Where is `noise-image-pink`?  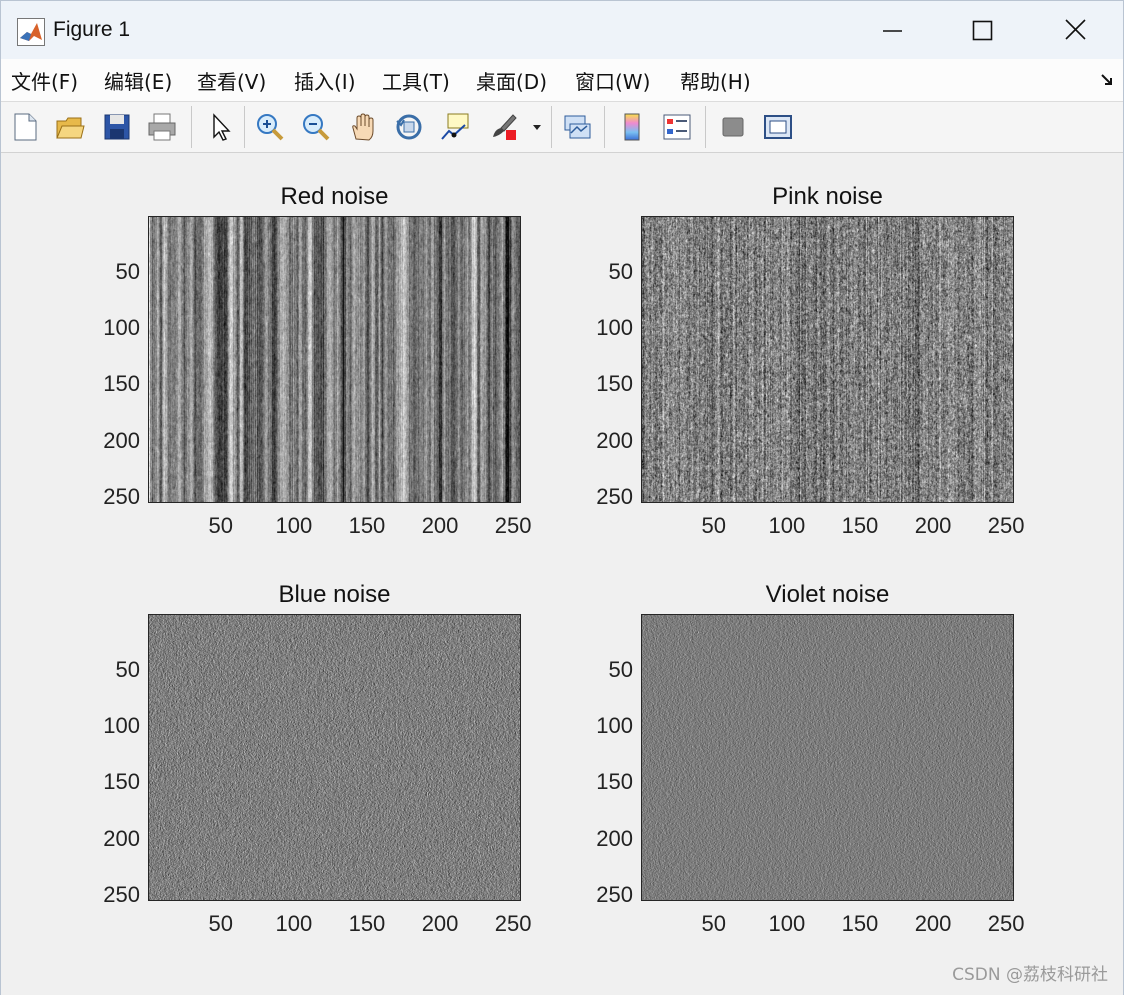
noise-image-pink is located at coordinates (827, 359).